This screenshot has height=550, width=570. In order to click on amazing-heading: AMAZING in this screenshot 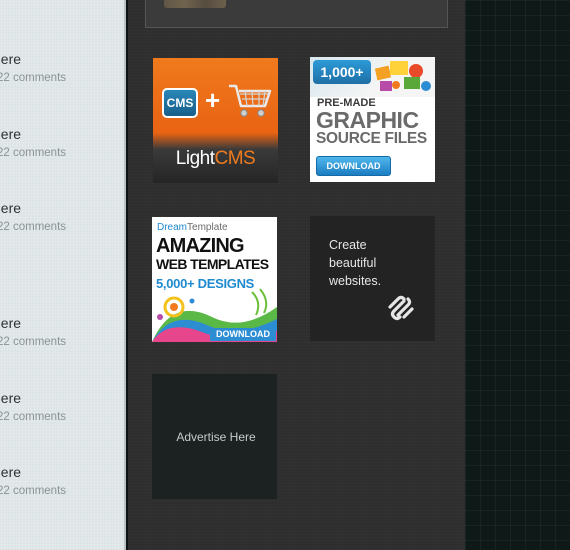, I will do `click(200, 246)`.